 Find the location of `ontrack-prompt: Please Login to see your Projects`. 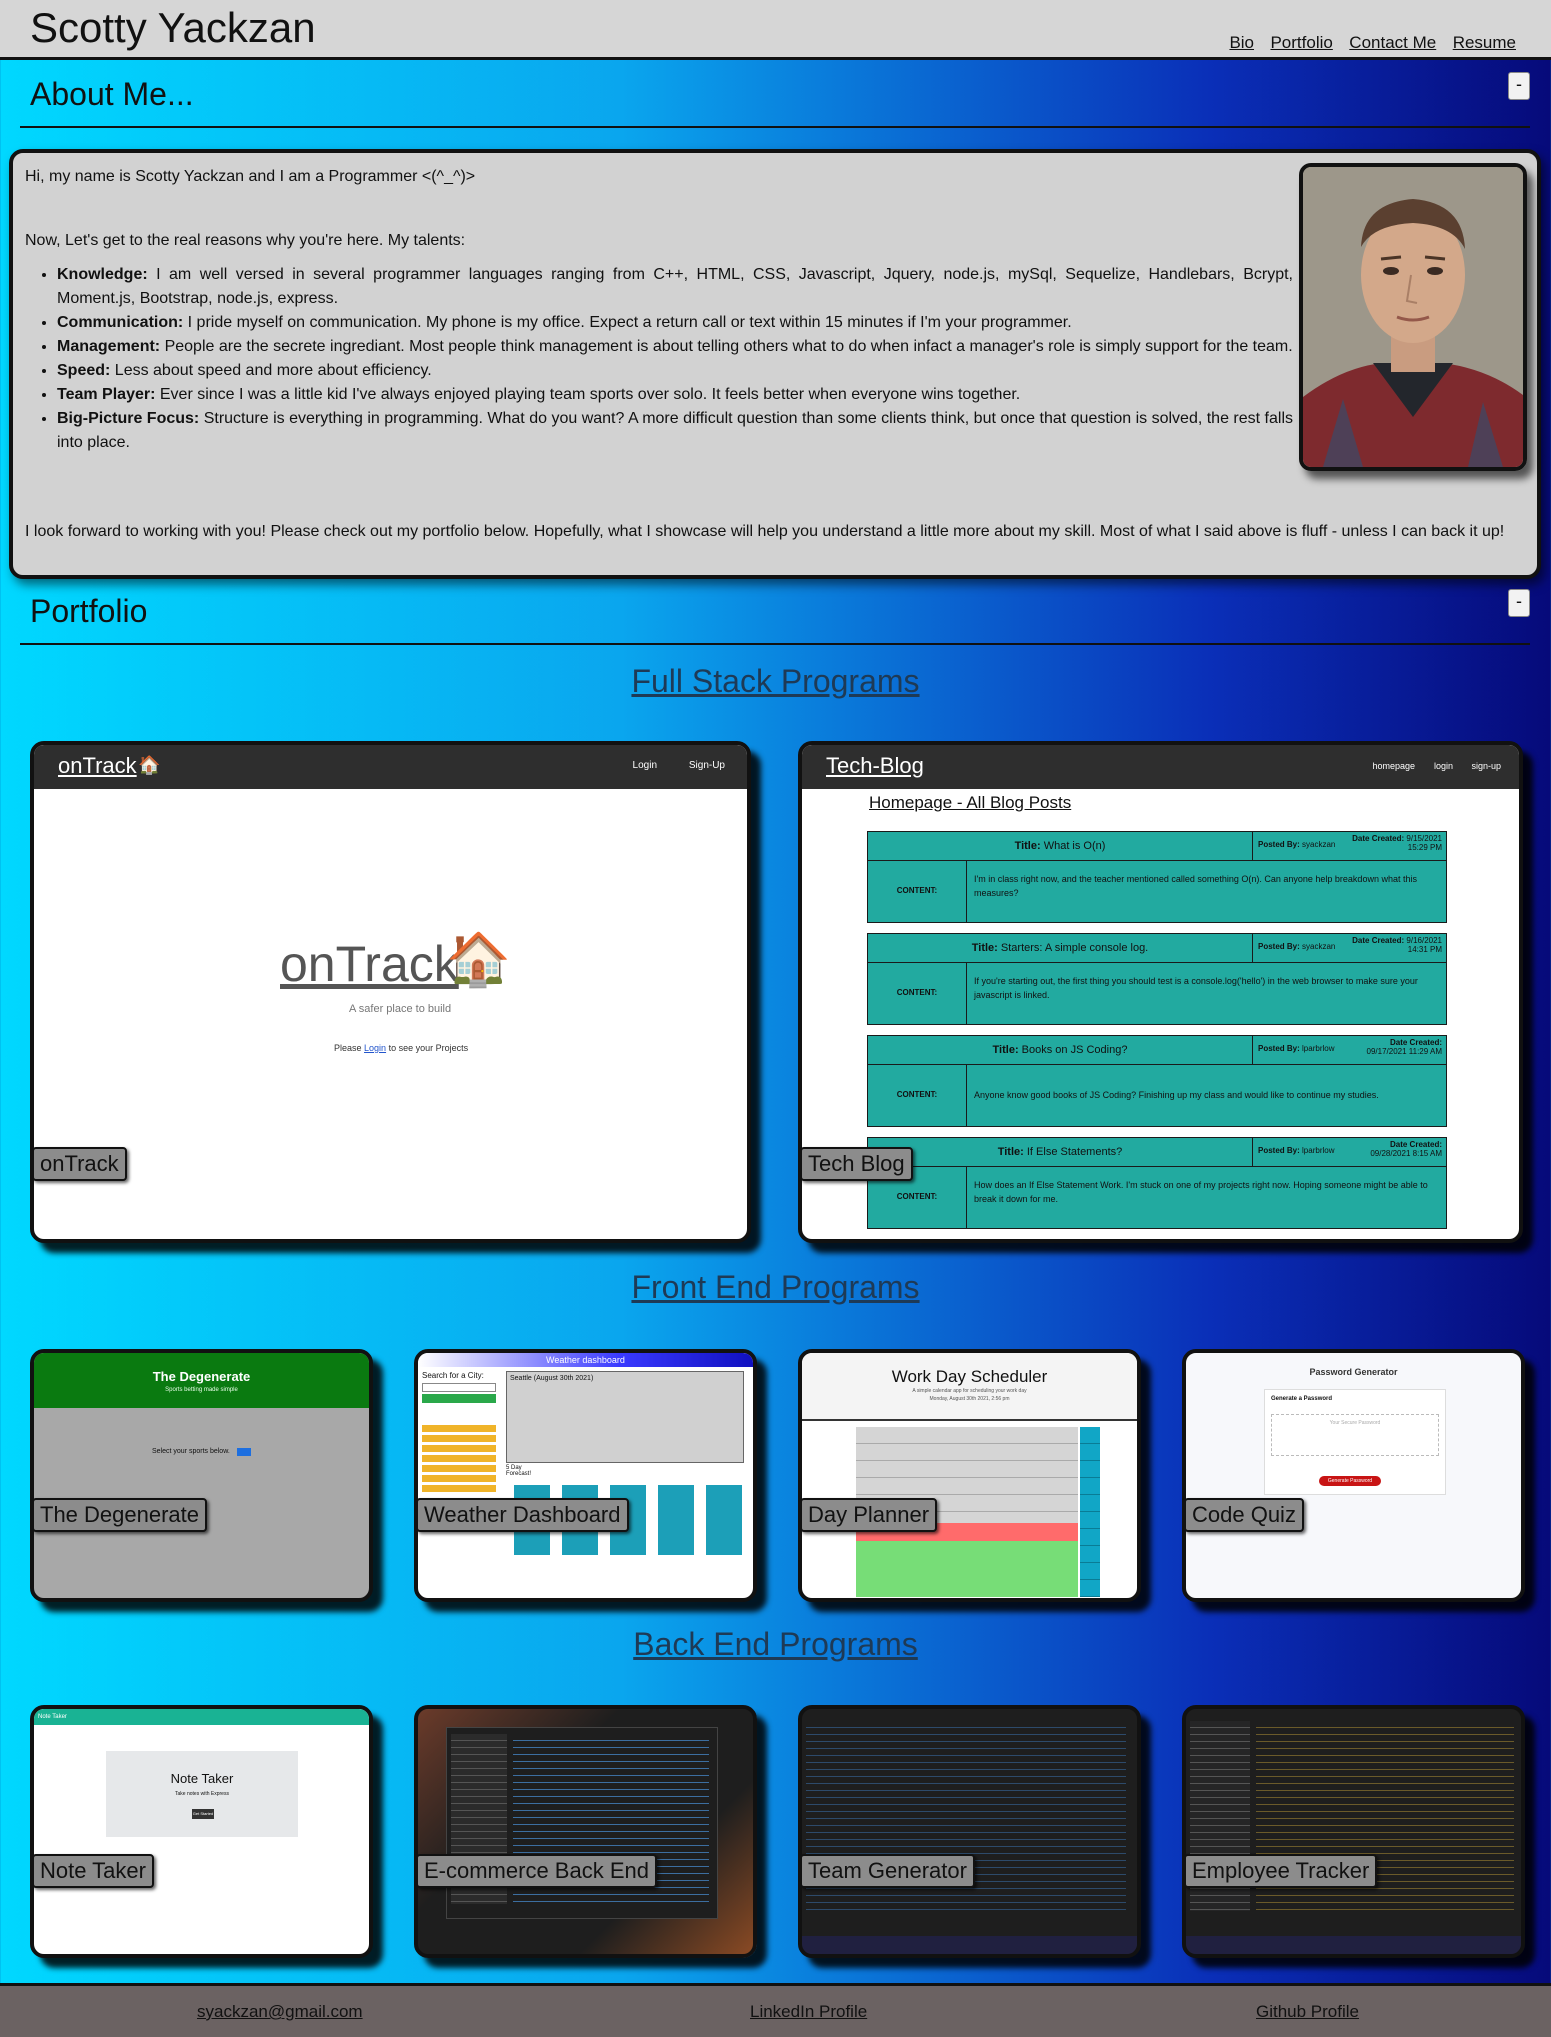

ontrack-prompt: Please Login to see your Projects is located at coordinates (401, 1048).